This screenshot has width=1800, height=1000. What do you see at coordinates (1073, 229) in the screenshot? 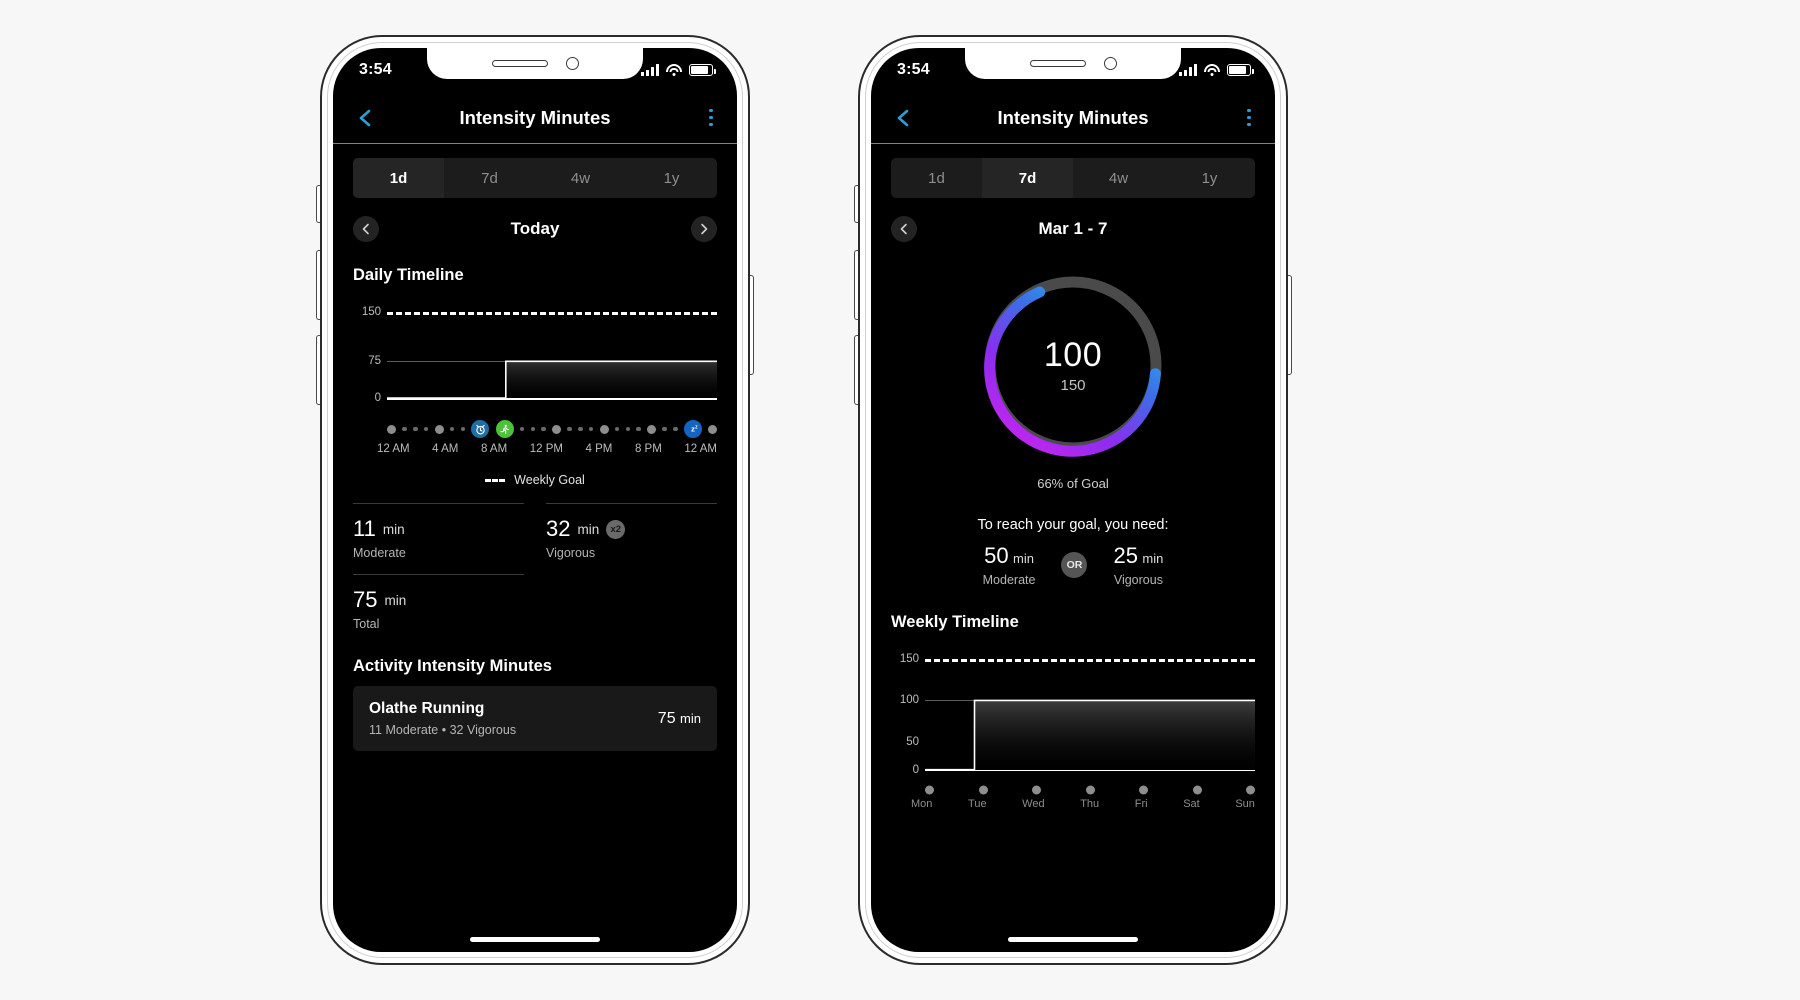
I see `date-navigator: Mar 1 - 7` at bounding box center [1073, 229].